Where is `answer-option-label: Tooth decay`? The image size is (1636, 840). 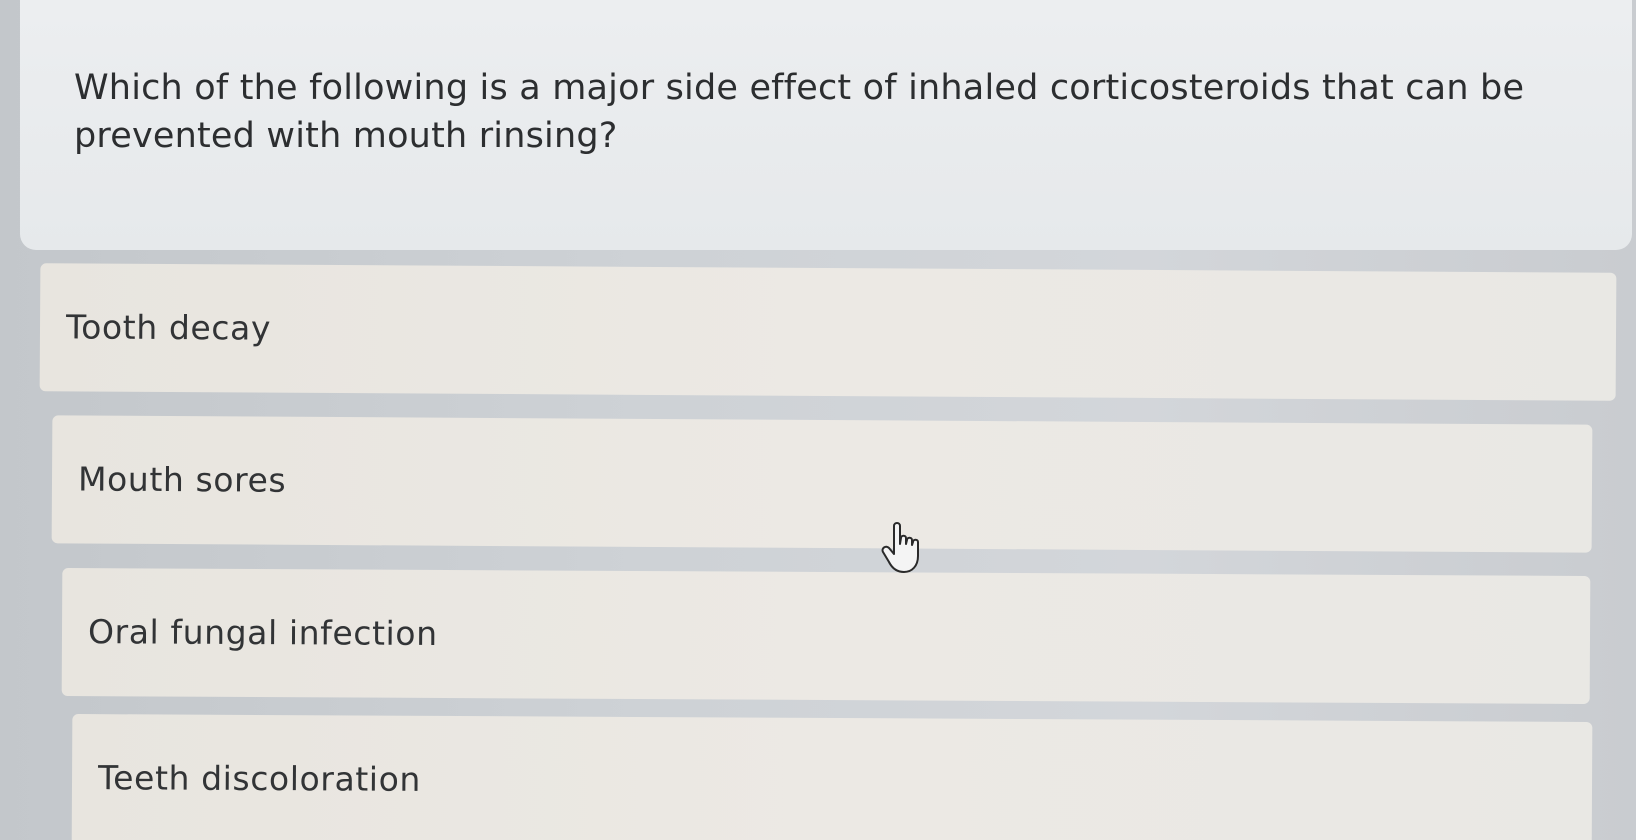
answer-option-label: Tooth decay is located at coordinates (168, 327).